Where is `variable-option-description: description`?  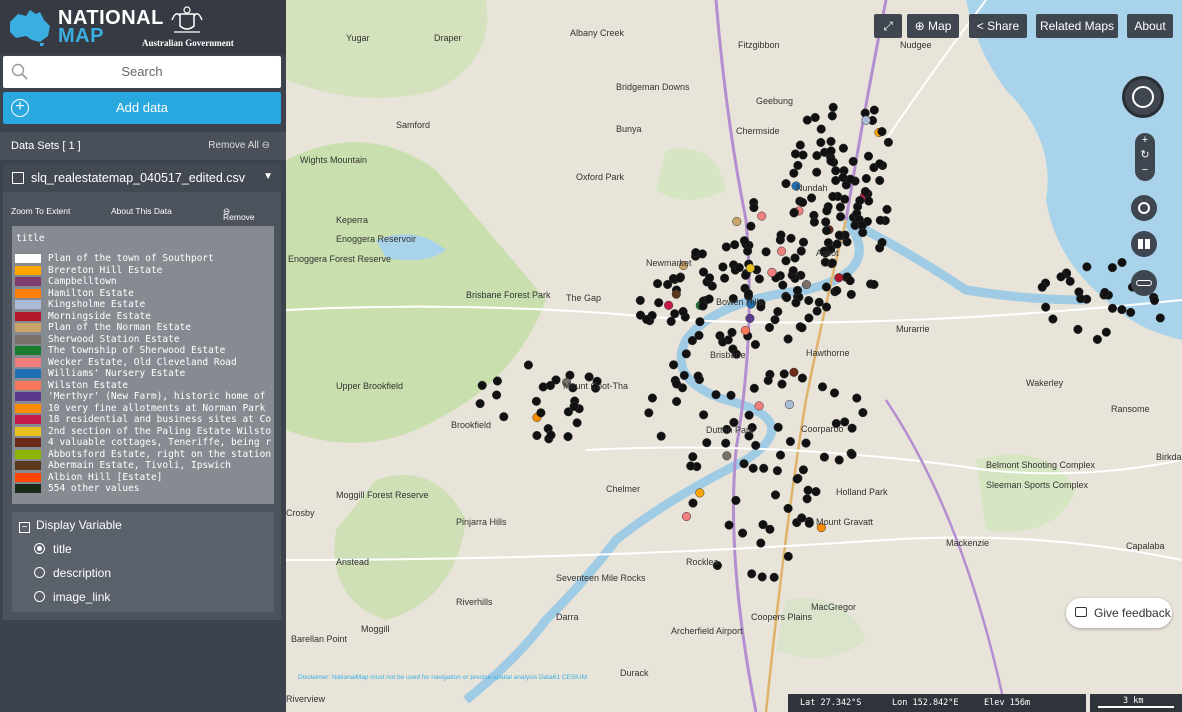 variable-option-description: description is located at coordinates (72, 573).